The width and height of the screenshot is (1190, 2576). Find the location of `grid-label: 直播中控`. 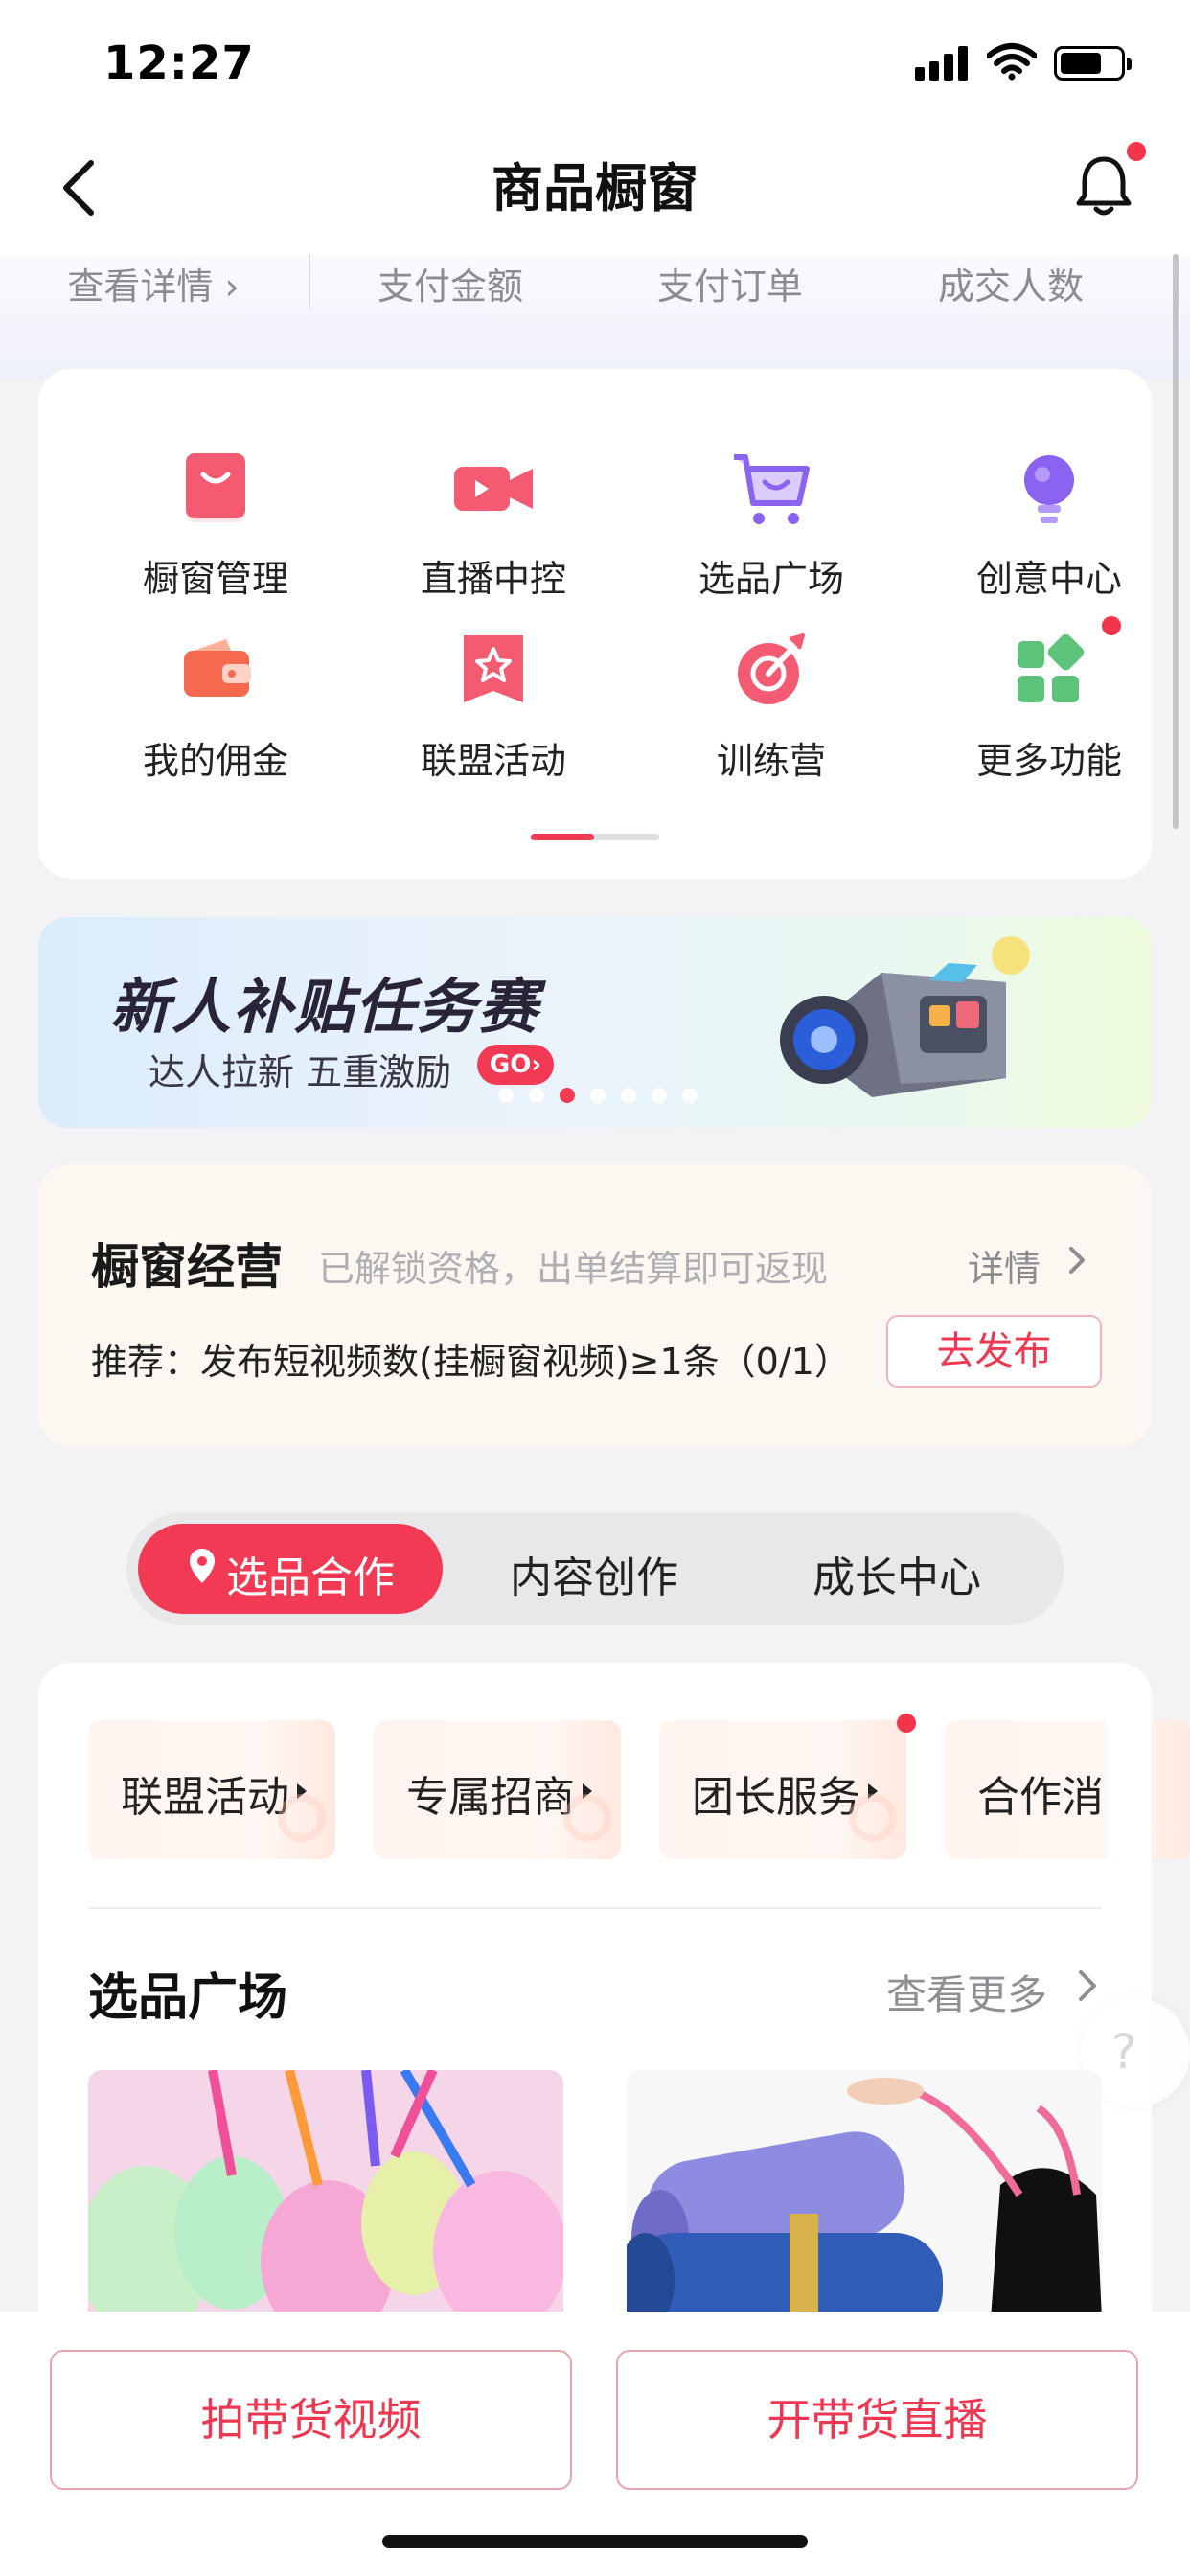

grid-label: 直播中控 is located at coordinates (493, 579).